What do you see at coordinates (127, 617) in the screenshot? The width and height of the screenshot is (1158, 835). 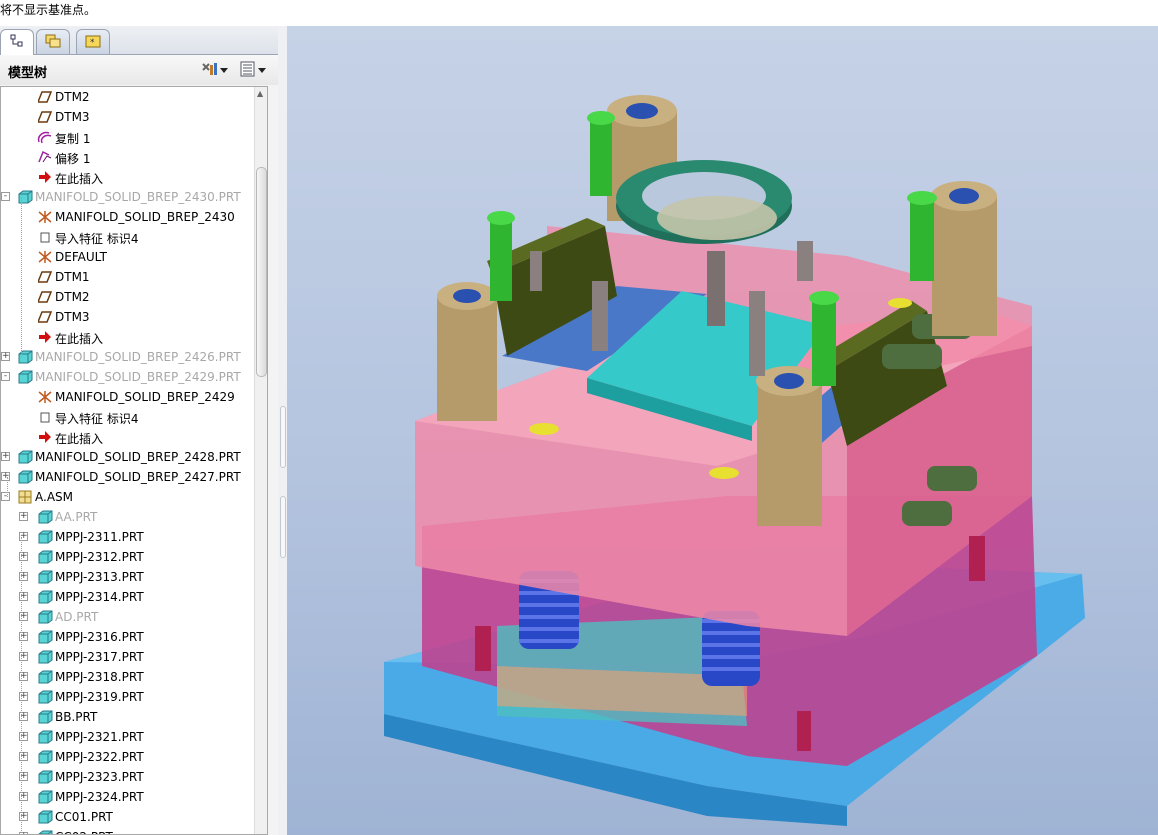 I see `tree-row: + AD.PRT` at bounding box center [127, 617].